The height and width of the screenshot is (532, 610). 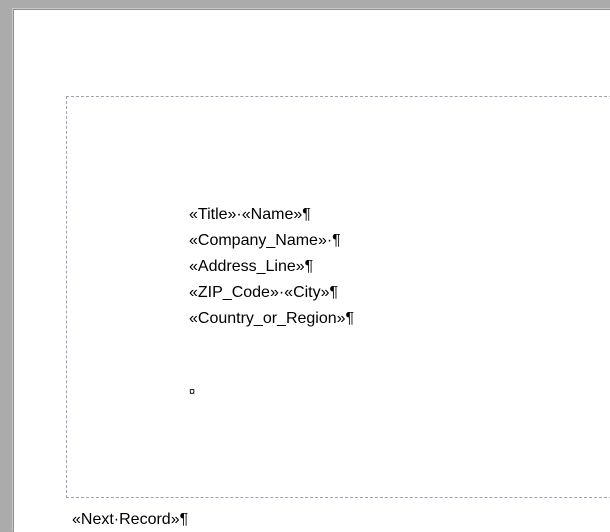 I want to click on end-of-cell-mark: ¤, so click(x=192, y=392).